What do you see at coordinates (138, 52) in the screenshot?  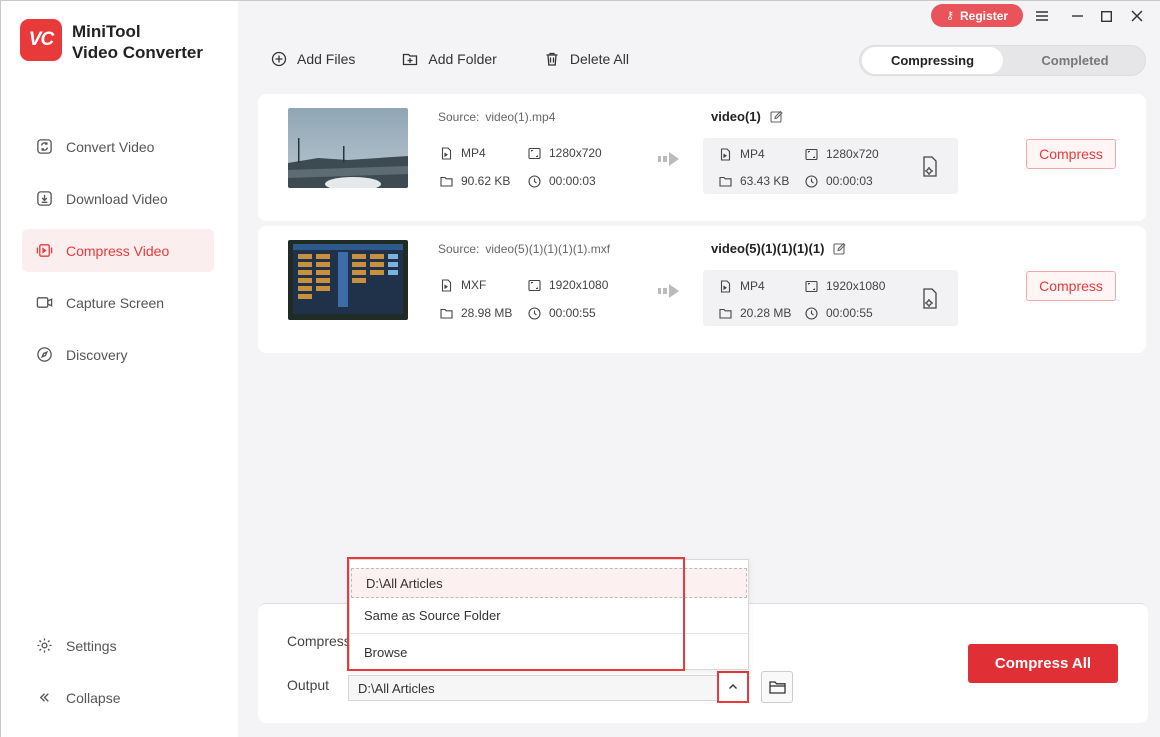 I see `app-name-line2: Video Converter` at bounding box center [138, 52].